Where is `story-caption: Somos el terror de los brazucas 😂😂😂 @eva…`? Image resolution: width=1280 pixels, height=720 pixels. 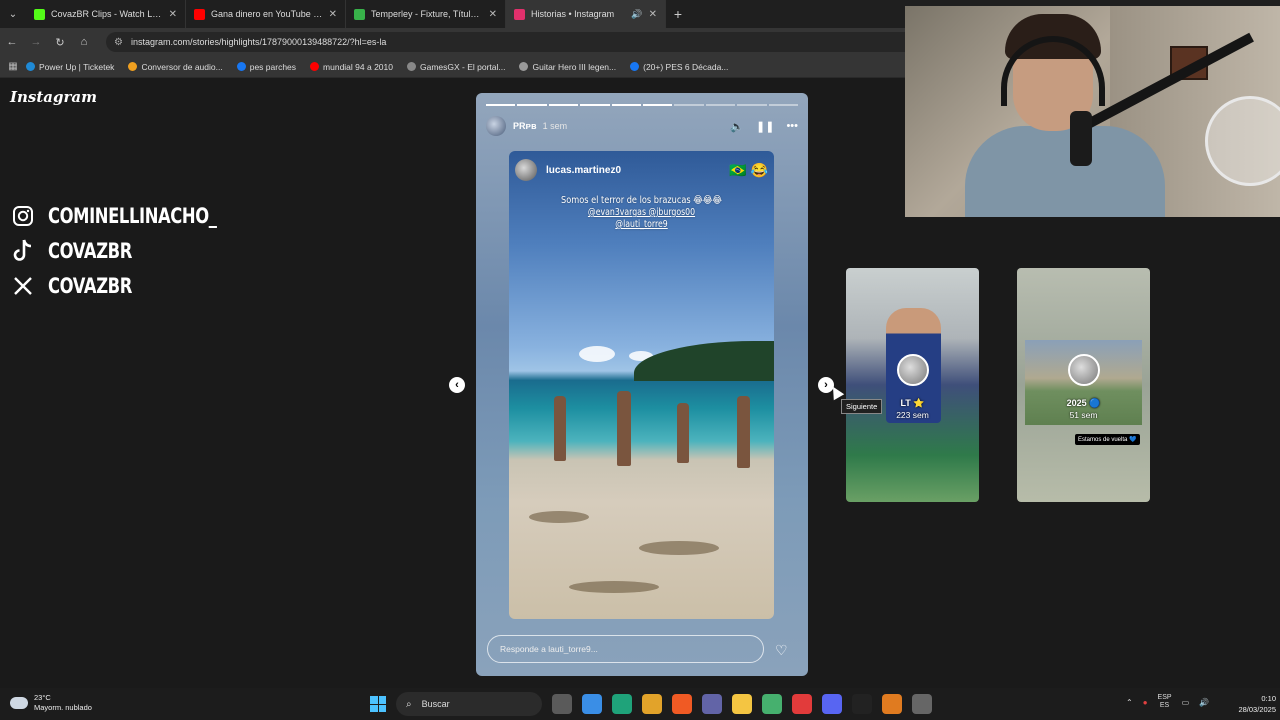 story-caption: Somos el terror de los brazucas 😂😂😂 @eva… is located at coordinates (641, 213).